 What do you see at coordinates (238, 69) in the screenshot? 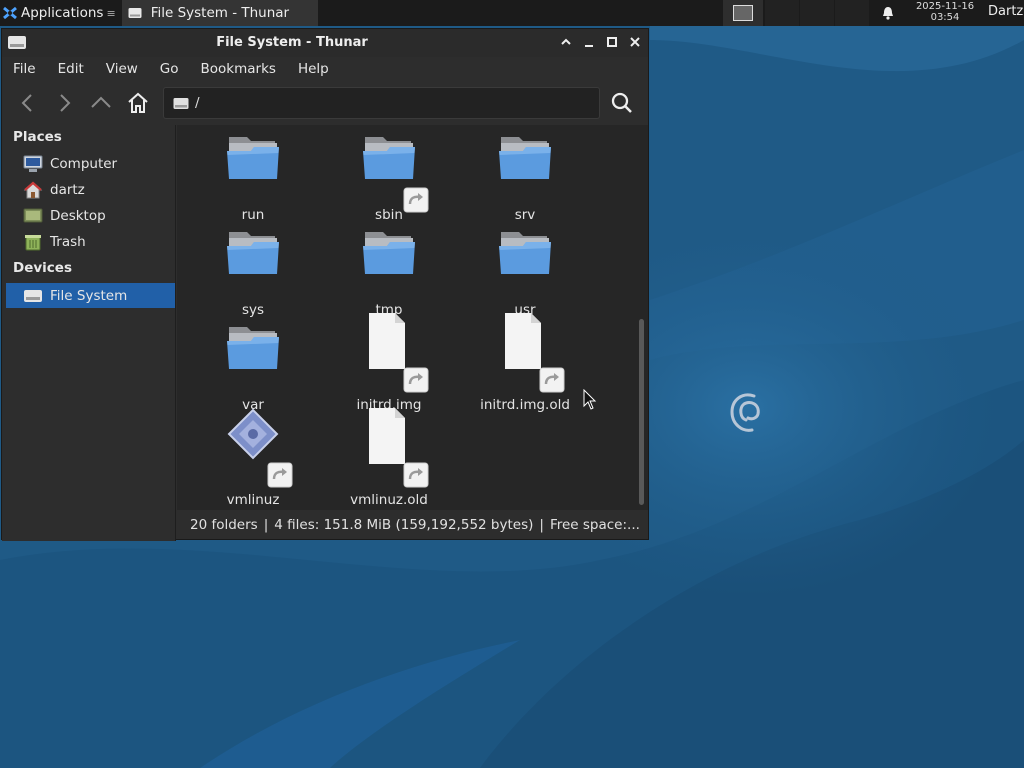
I see `menu-bookmarks: Bookmarks` at bounding box center [238, 69].